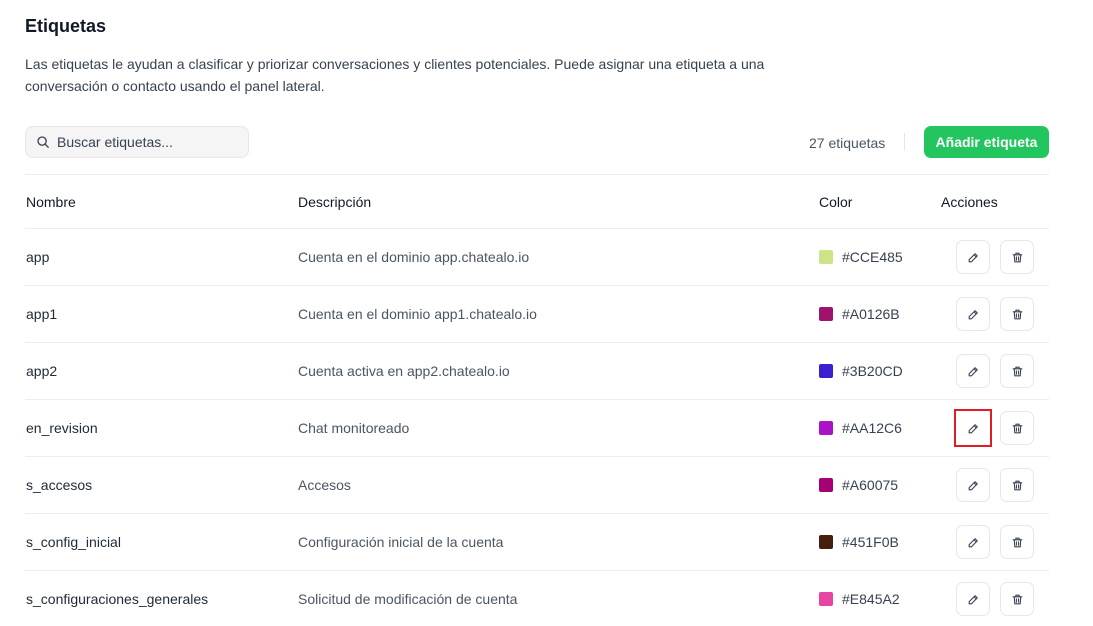 This screenshot has height=626, width=1093. Describe the element at coordinates (408, 599) in the screenshot. I see `label-description: Solicitud de modificación de cuenta` at that location.